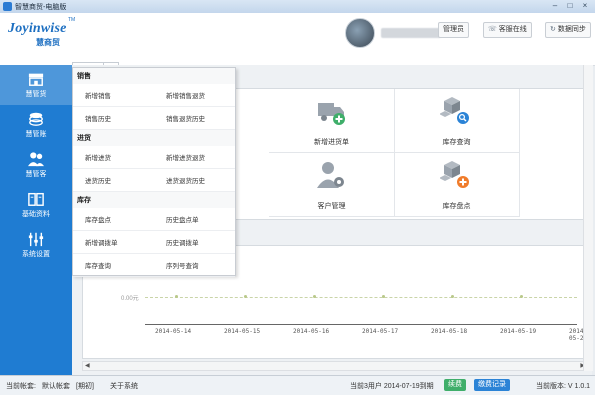  I want to click on about-system-link: 关于系统, so click(124, 386).